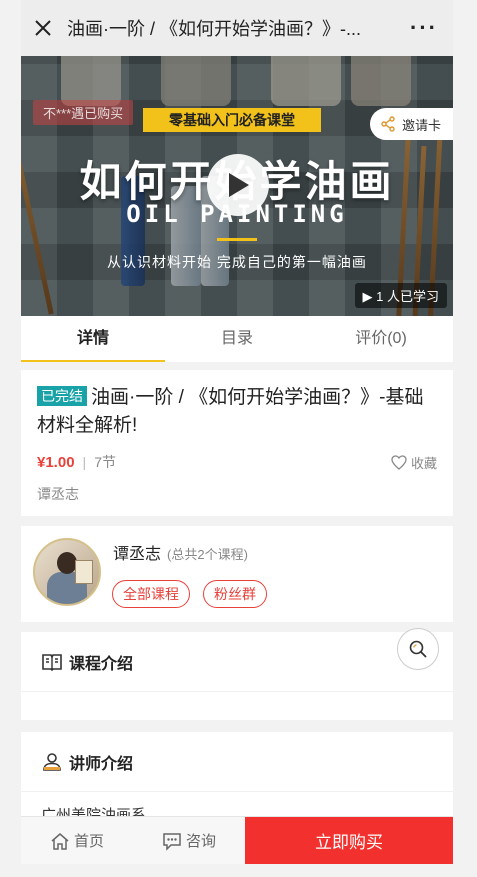  Describe the element at coordinates (381, 339) in the screenshot. I see `tab-reviews: 评价(0)` at that location.